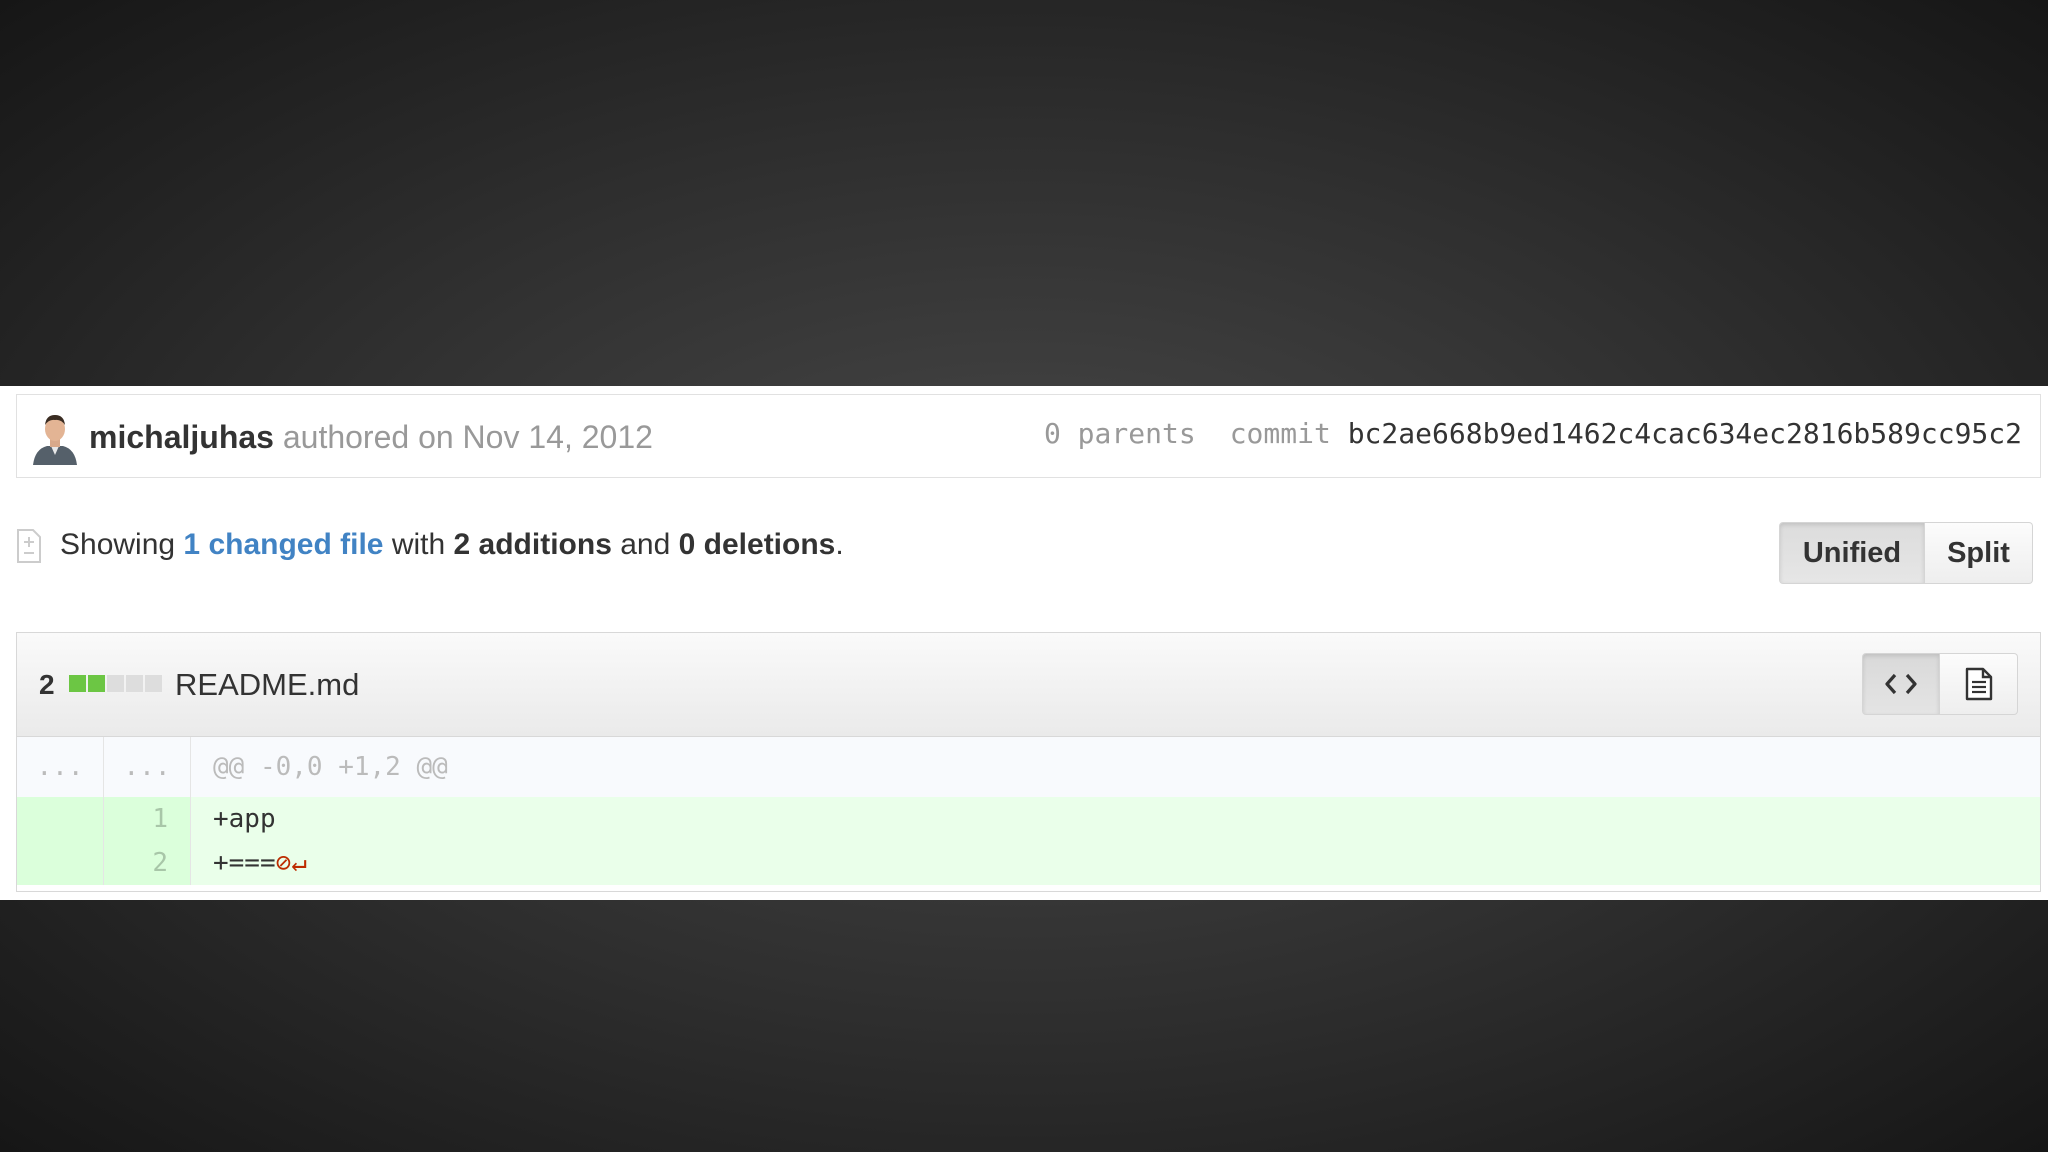 The width and height of the screenshot is (2048, 1152). I want to click on file-text-icon, so click(1978, 684).